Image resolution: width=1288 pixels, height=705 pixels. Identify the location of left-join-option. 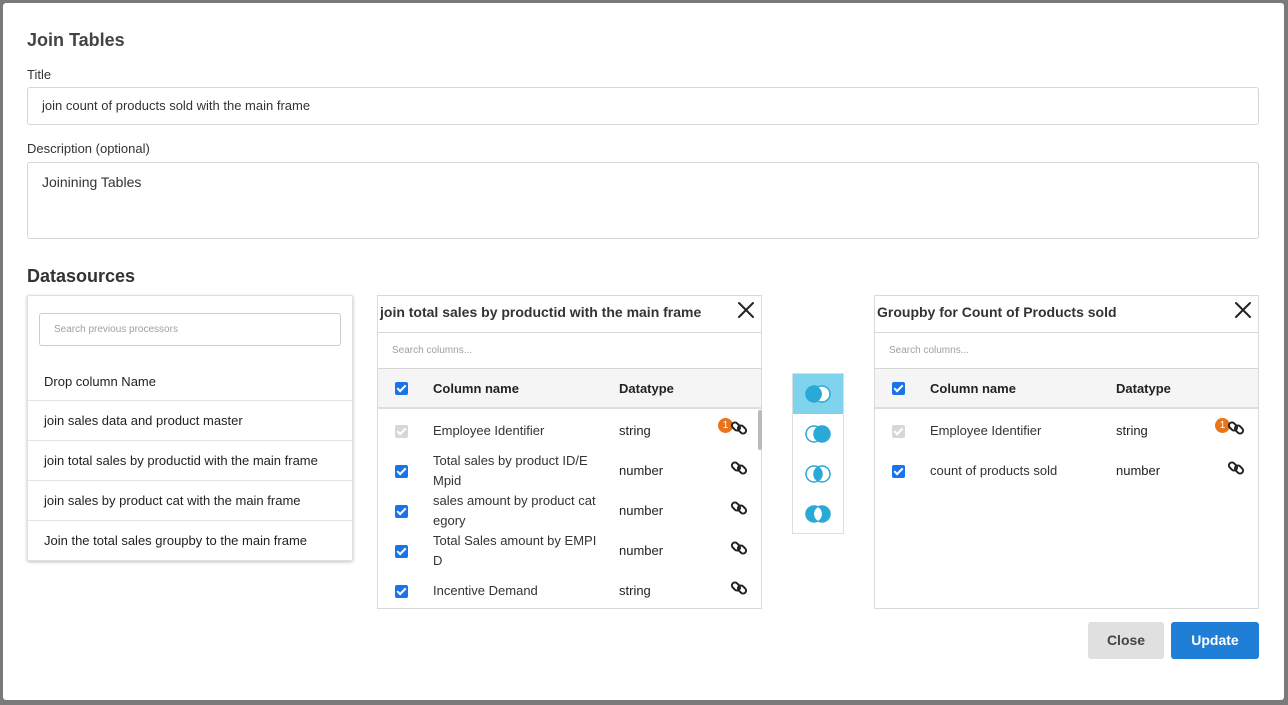
(818, 394).